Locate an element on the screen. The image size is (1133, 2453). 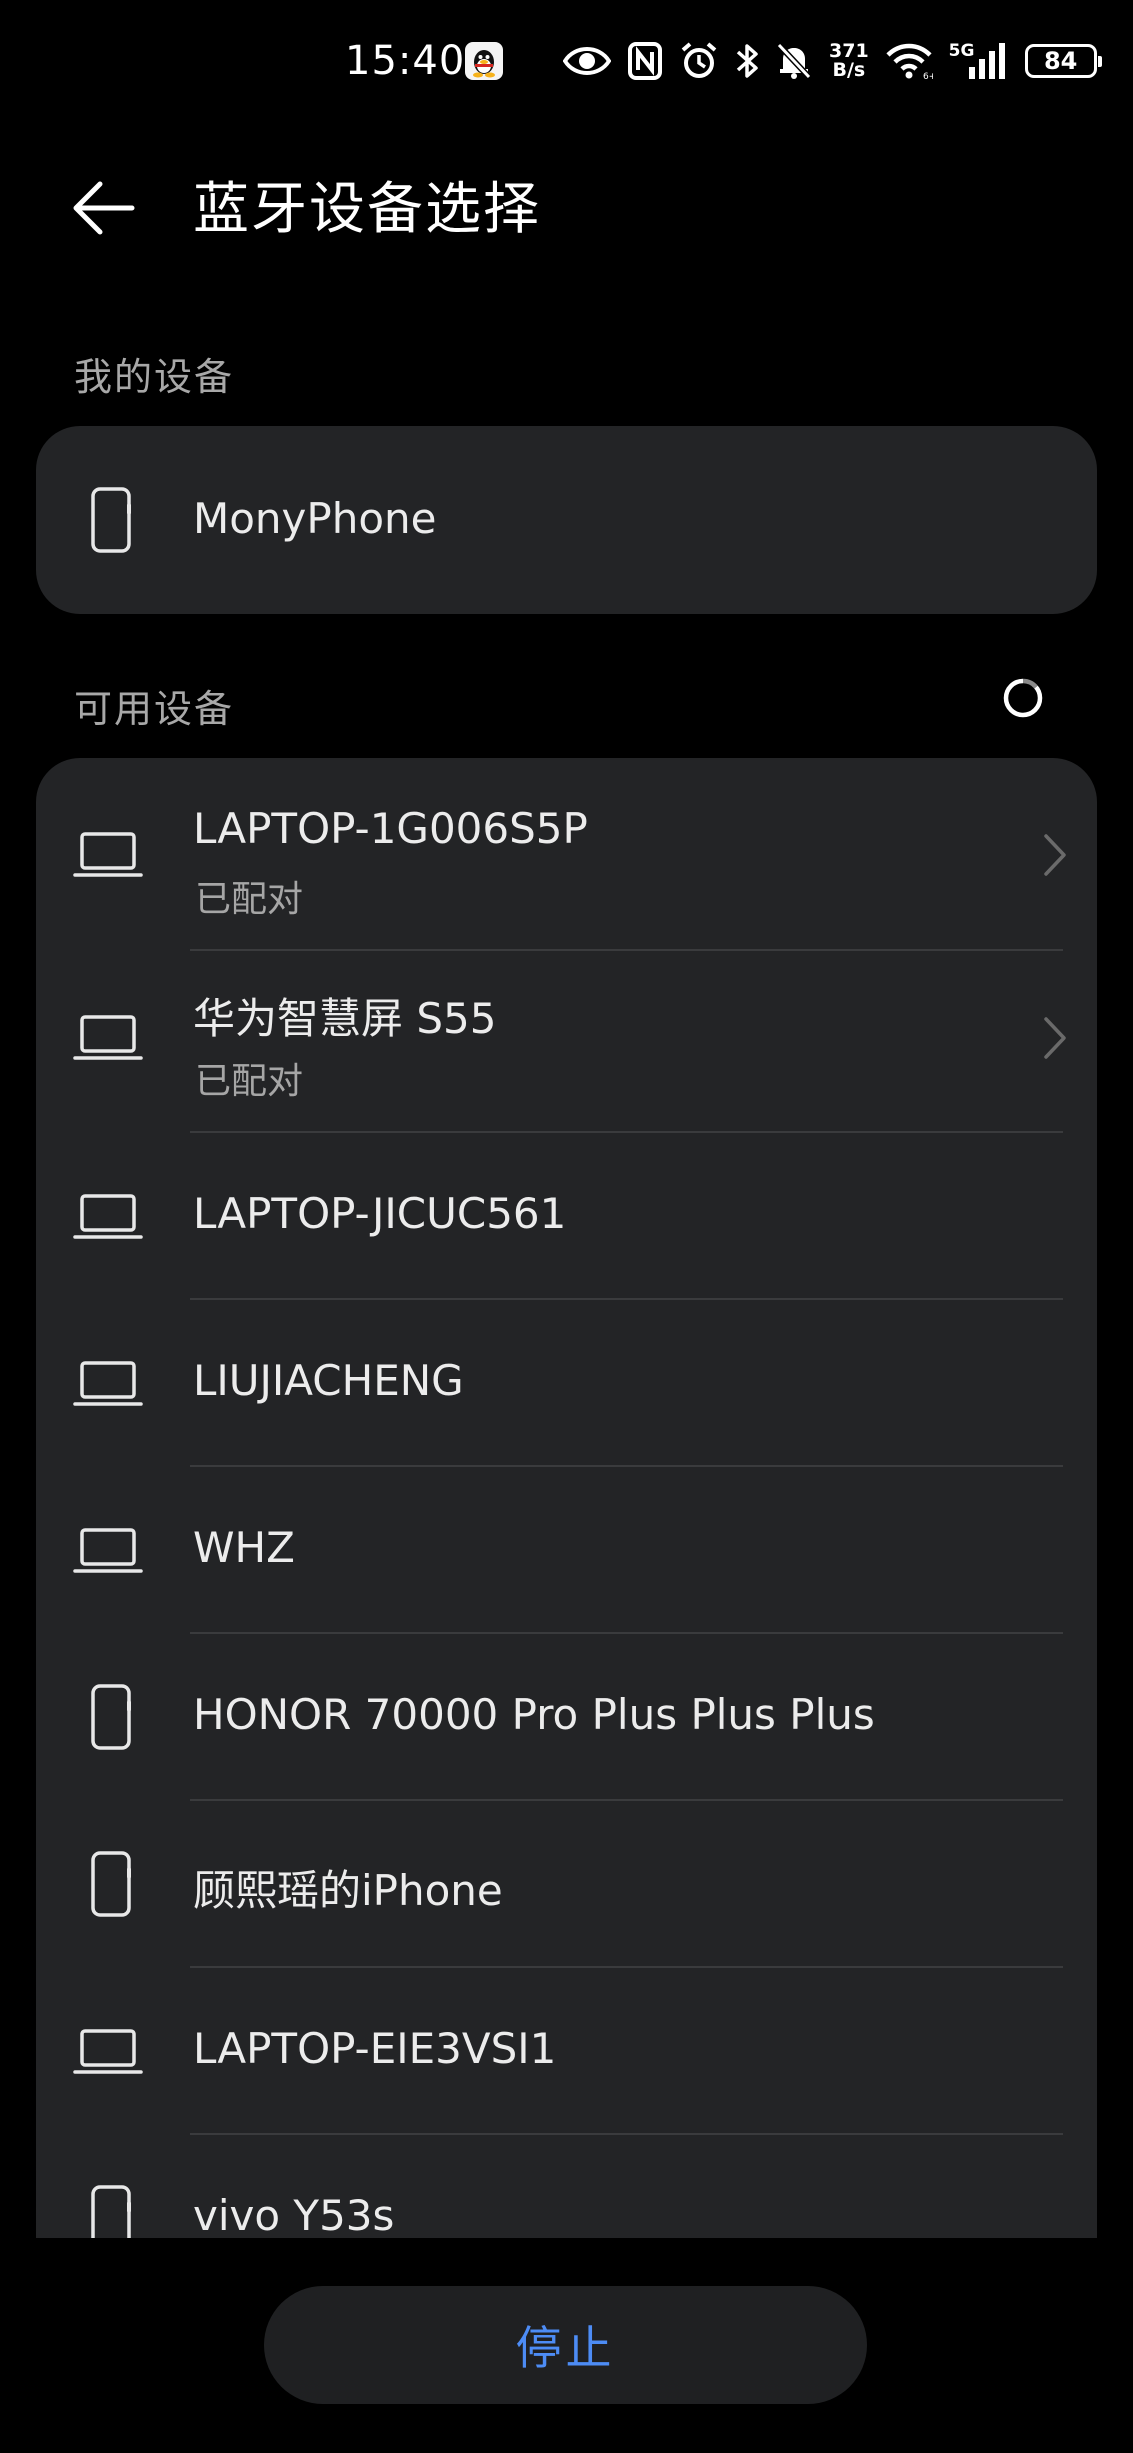
section-label-my-devices: 我的设备 is located at coordinates (154, 377).